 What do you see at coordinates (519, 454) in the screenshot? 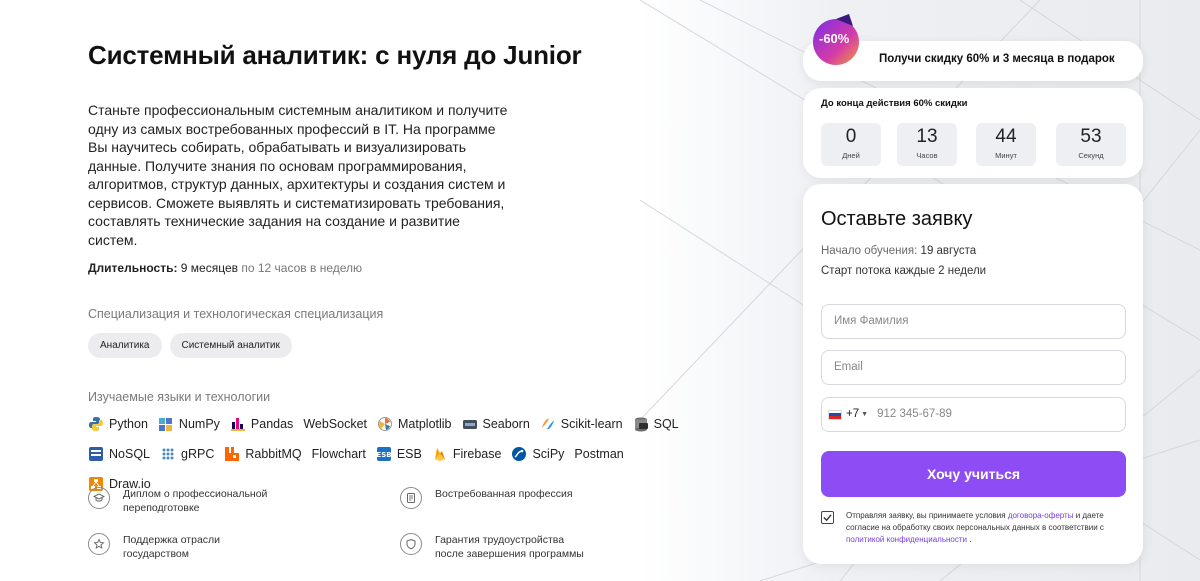
I see `scipy-icon` at bounding box center [519, 454].